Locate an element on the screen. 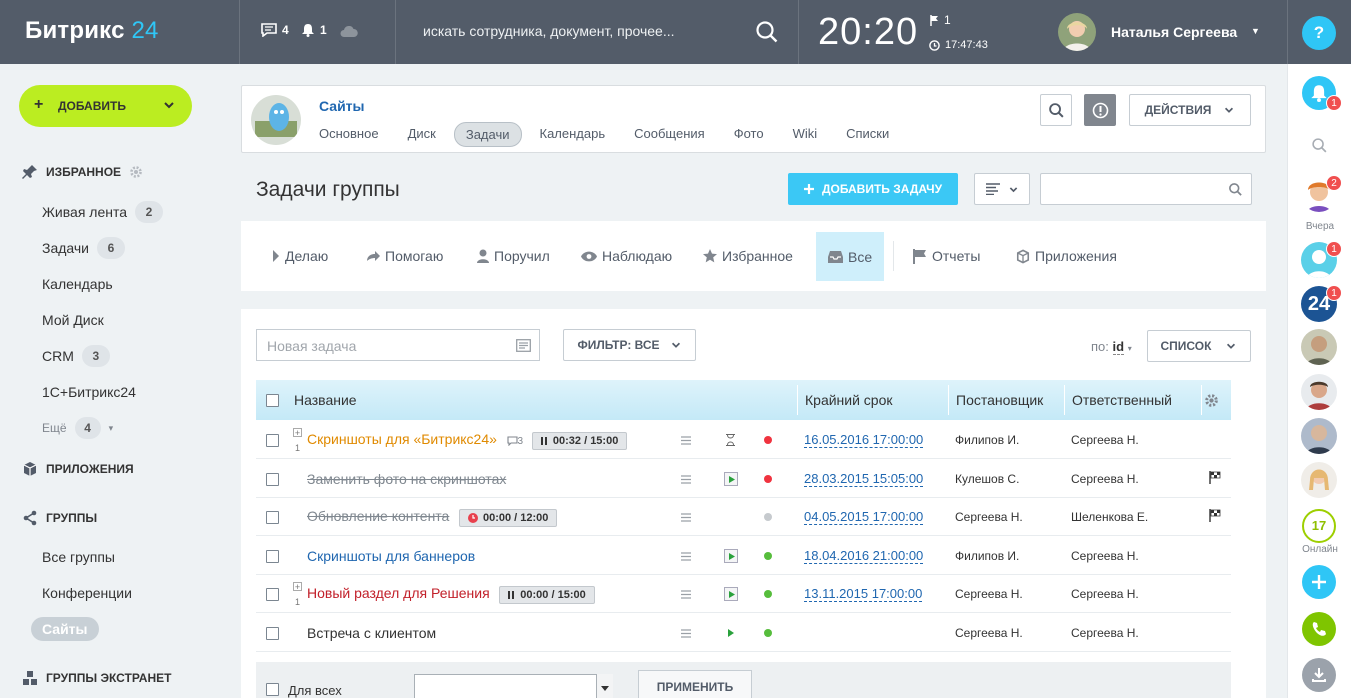 The width and height of the screenshot is (1351, 698). col-name: Название is located at coordinates (325, 400).